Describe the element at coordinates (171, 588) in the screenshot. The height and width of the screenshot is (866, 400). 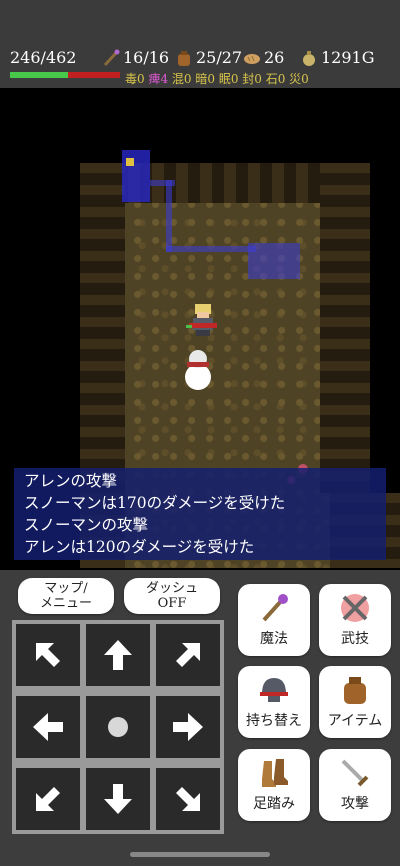
I see `dash-label: ダッシュ` at that location.